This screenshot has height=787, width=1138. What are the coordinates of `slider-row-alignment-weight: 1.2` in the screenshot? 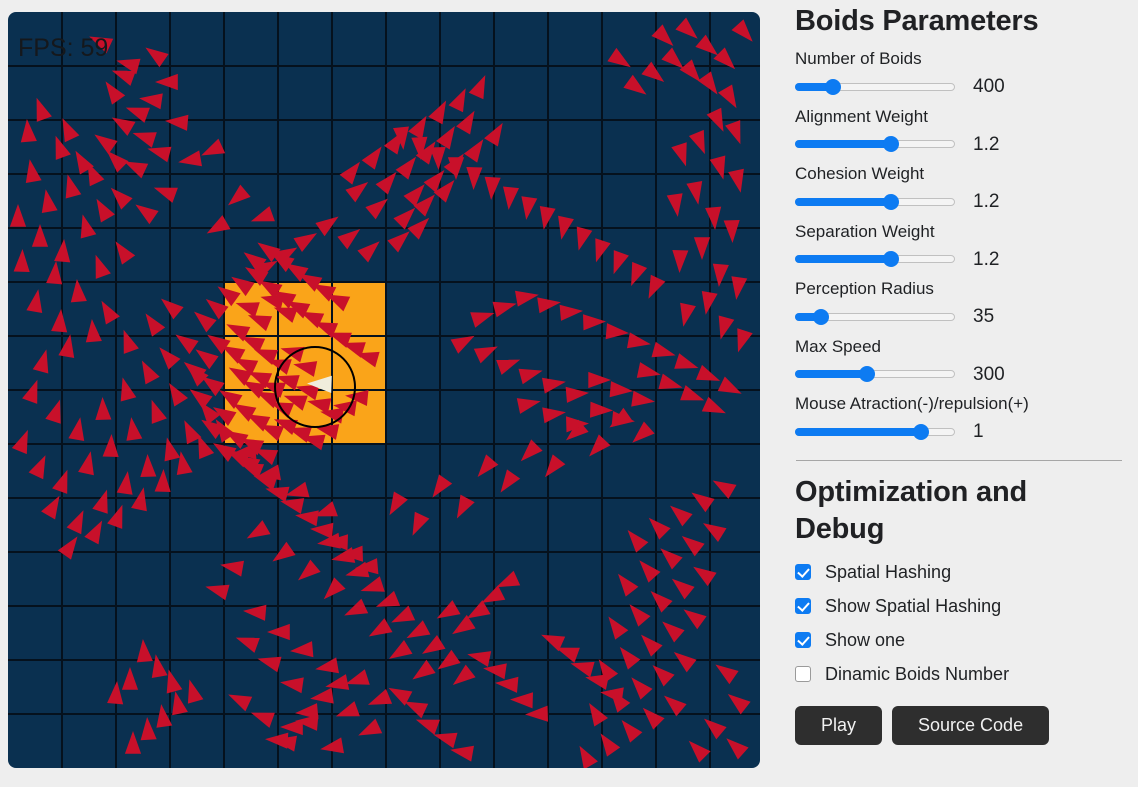 It's located at (958, 144).